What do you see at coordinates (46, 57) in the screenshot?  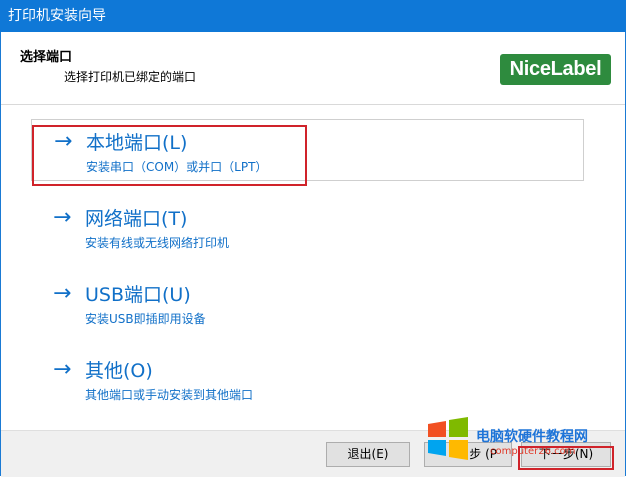 I see `page-title: 选择端口` at bounding box center [46, 57].